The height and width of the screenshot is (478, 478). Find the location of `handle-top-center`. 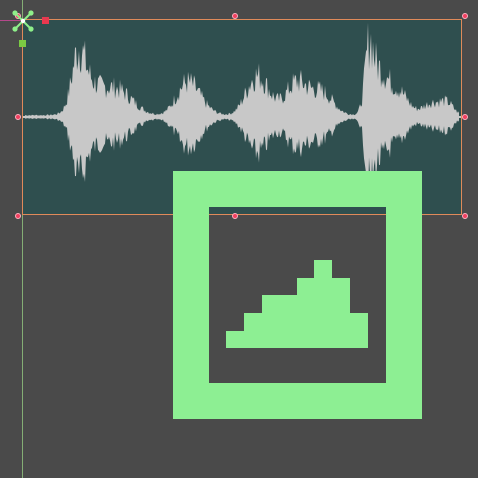

handle-top-center is located at coordinates (235, 16).